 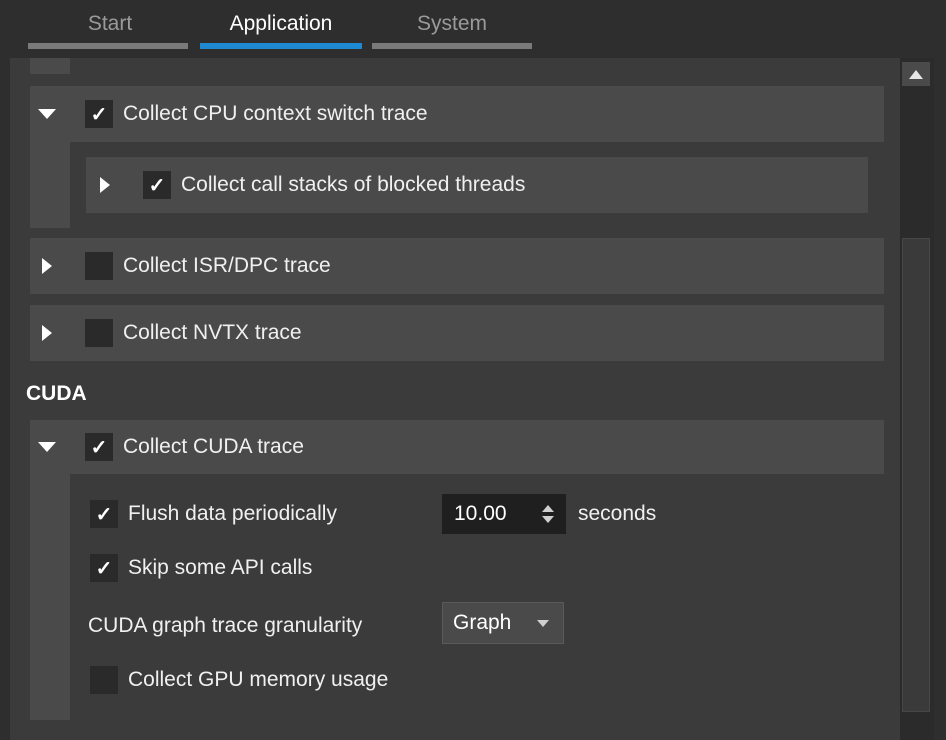 I want to click on previous-group-edge, so click(x=50, y=66).